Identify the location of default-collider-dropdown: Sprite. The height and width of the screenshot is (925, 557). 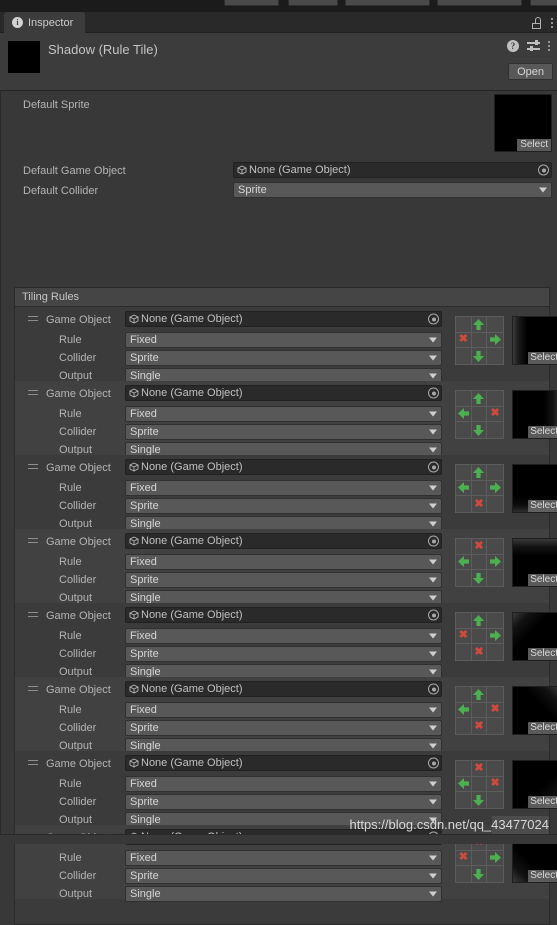
(392, 190).